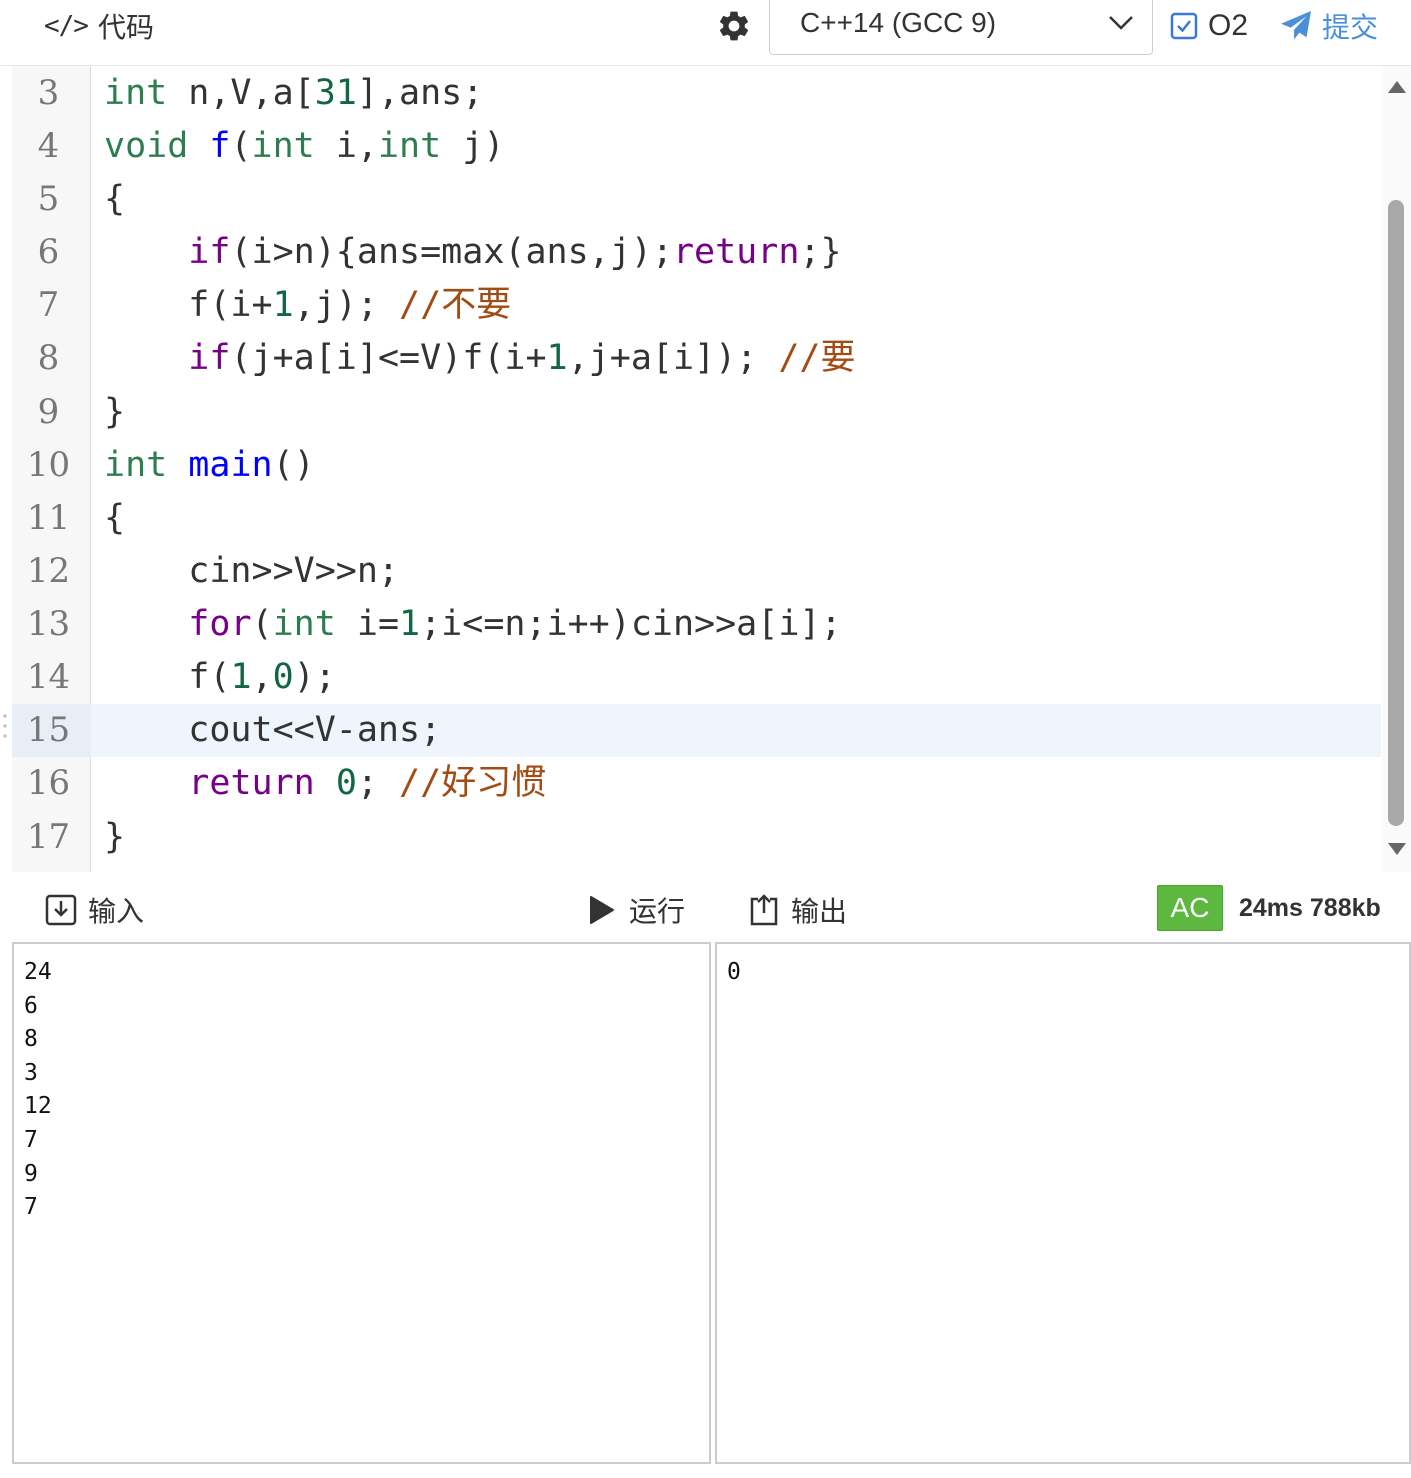 This screenshot has width=1411, height=1478. Describe the element at coordinates (48, 358) in the screenshot. I see `line-number: 8` at that location.